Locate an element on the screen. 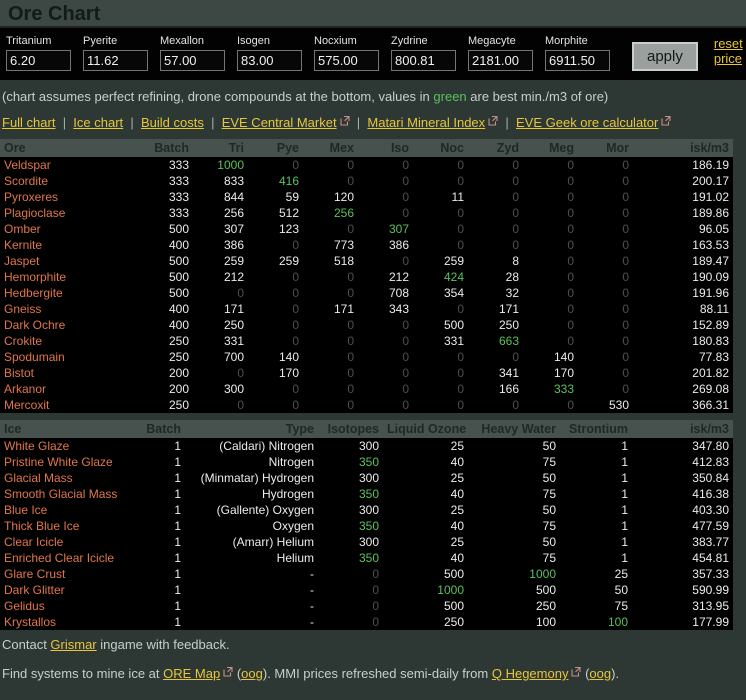 The width and height of the screenshot is (746, 700). ice-name: Krystallos is located at coordinates (60, 622).